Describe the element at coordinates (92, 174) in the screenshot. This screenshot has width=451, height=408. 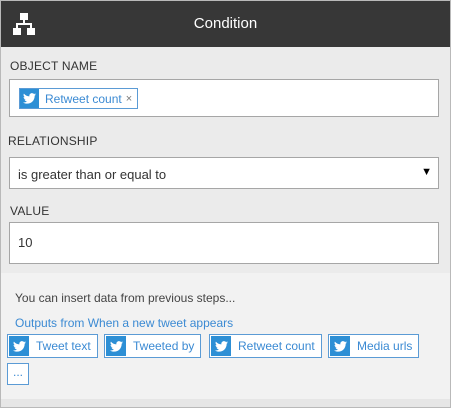
I see `relationship-selected-value: is greater than or equal to` at that location.